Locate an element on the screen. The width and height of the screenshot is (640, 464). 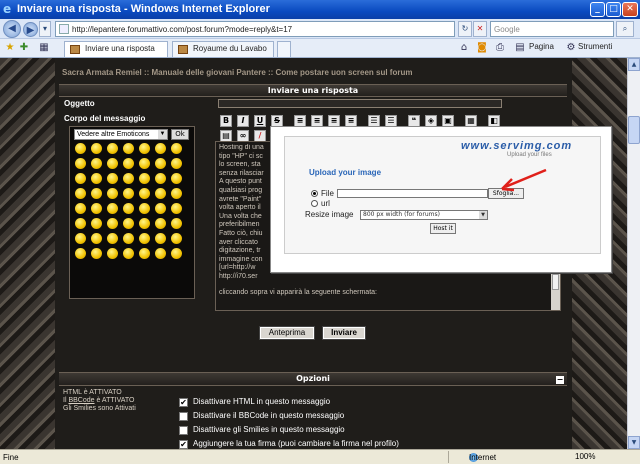
quick-tabs-icon: ▦ is located at coordinates (44, 48).